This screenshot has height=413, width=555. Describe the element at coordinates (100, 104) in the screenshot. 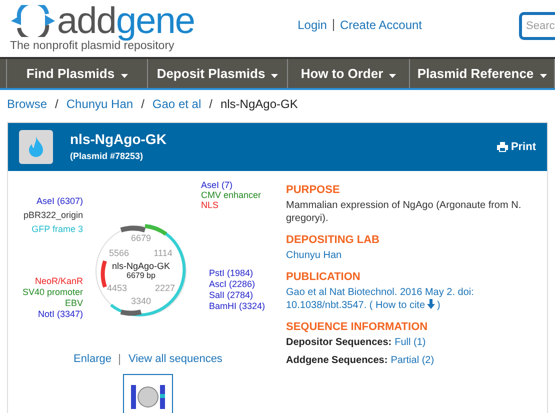

I see `breadcrumb-link: Chunyu Han` at that location.